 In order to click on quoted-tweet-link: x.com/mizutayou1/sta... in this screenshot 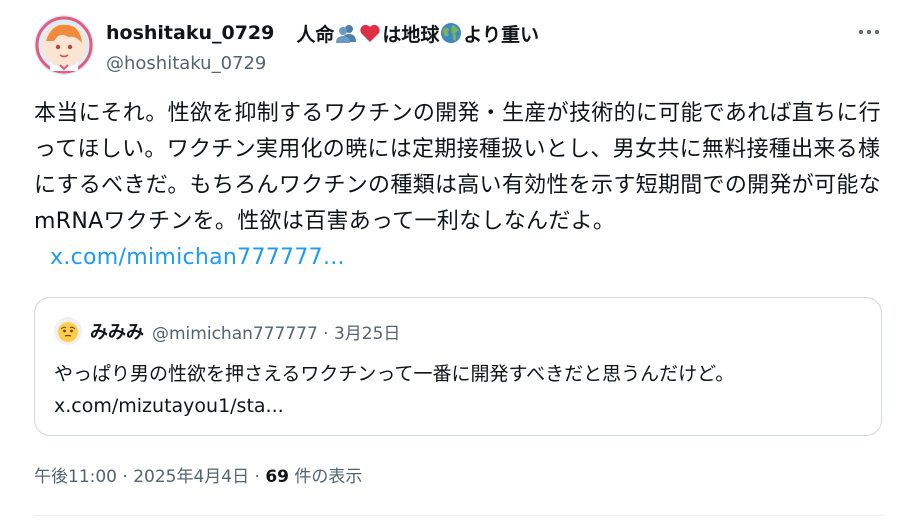, I will do `click(464, 406)`.